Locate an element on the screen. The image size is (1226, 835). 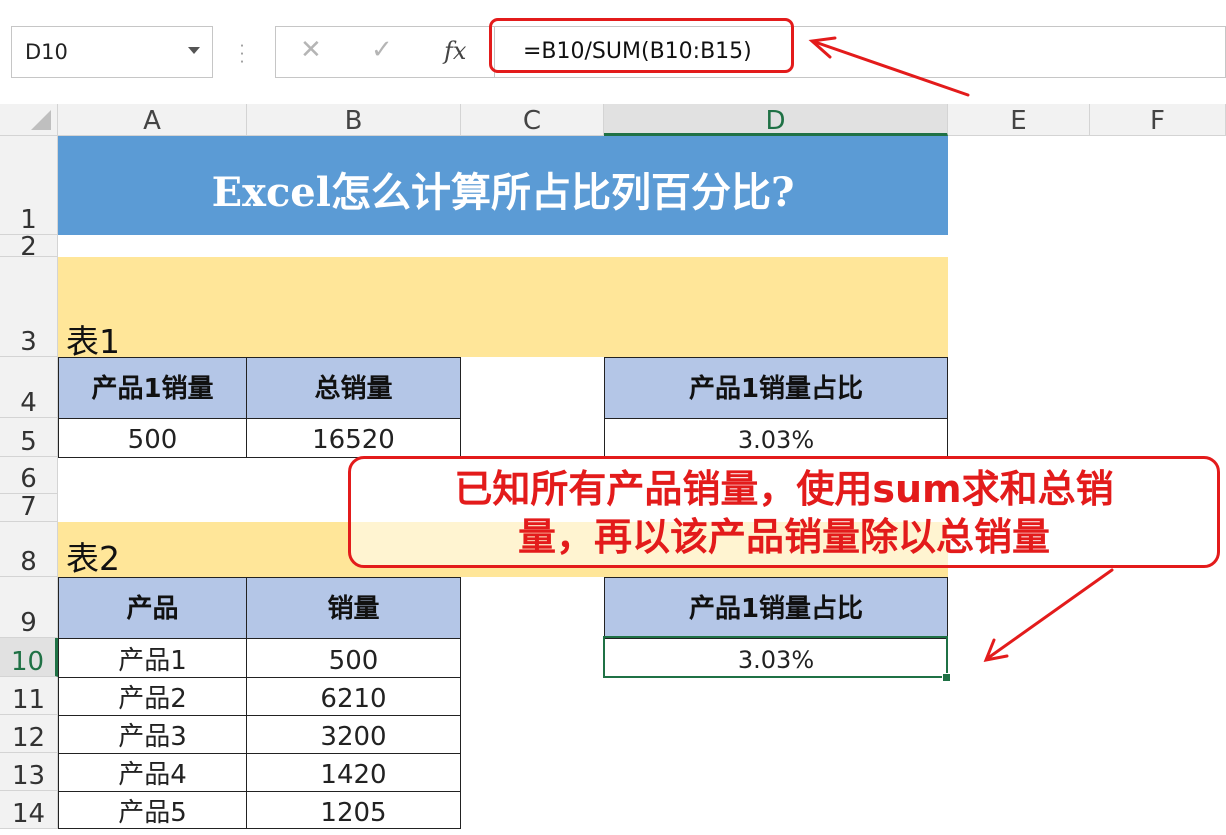
column-header-e: E is located at coordinates (1019, 120).